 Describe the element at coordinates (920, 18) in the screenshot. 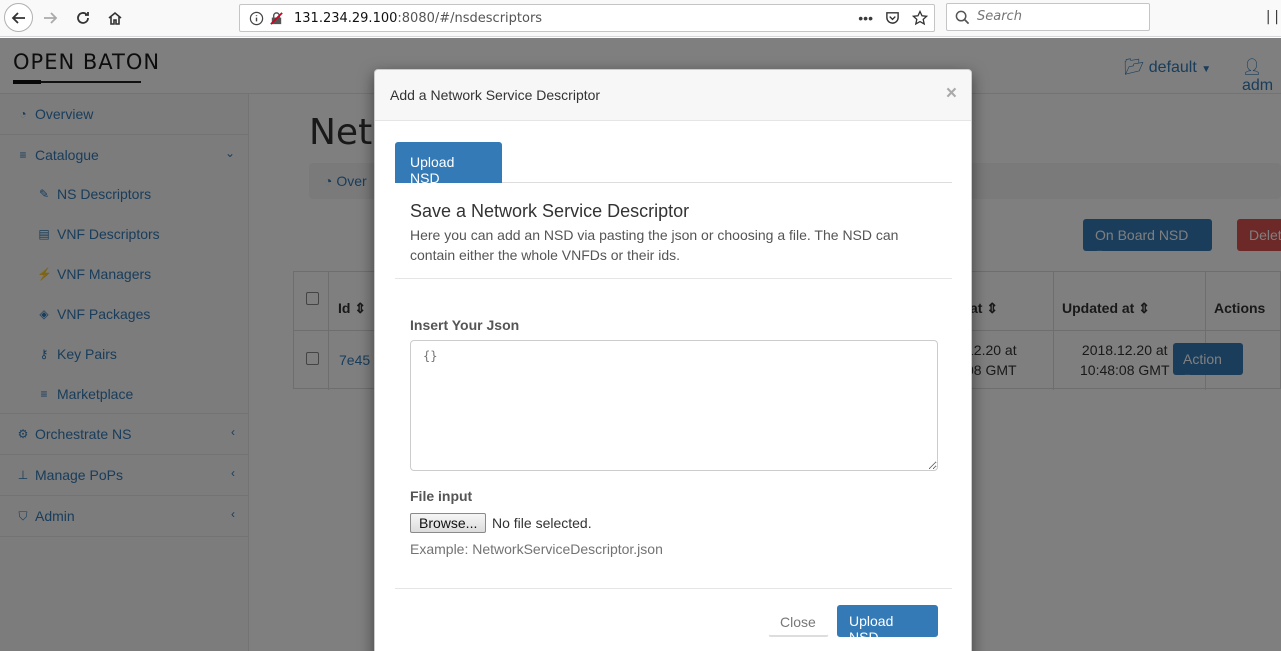

I see `star-icon` at that location.